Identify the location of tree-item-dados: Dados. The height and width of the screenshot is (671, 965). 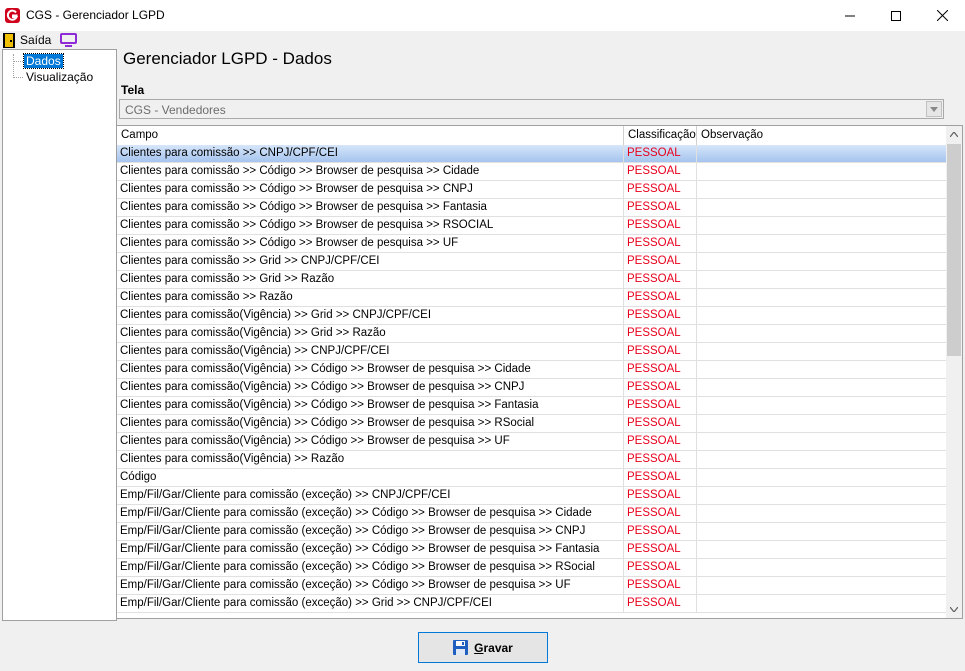
(43, 61).